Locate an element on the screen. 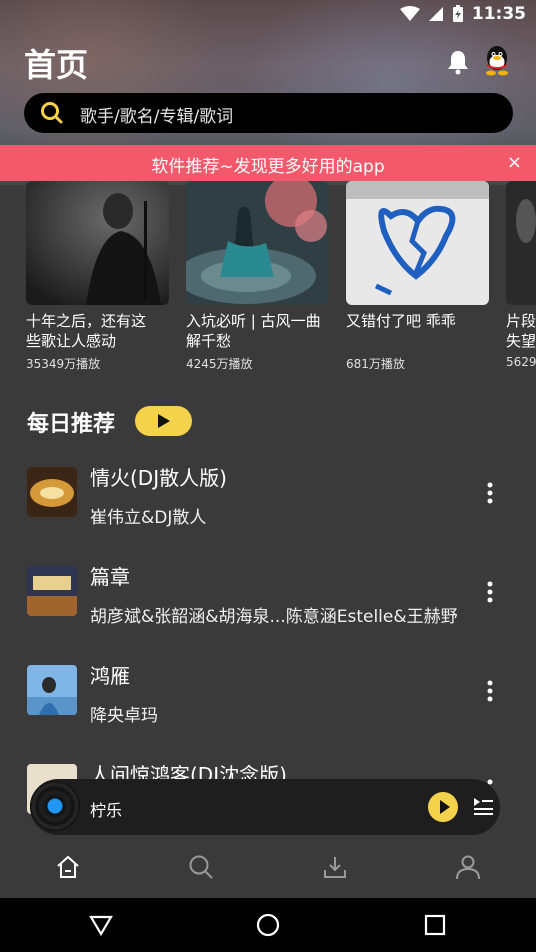 This screenshot has width=536, height=952. playlist-title: 又错付了吧 乖乖 is located at coordinates (401, 321).